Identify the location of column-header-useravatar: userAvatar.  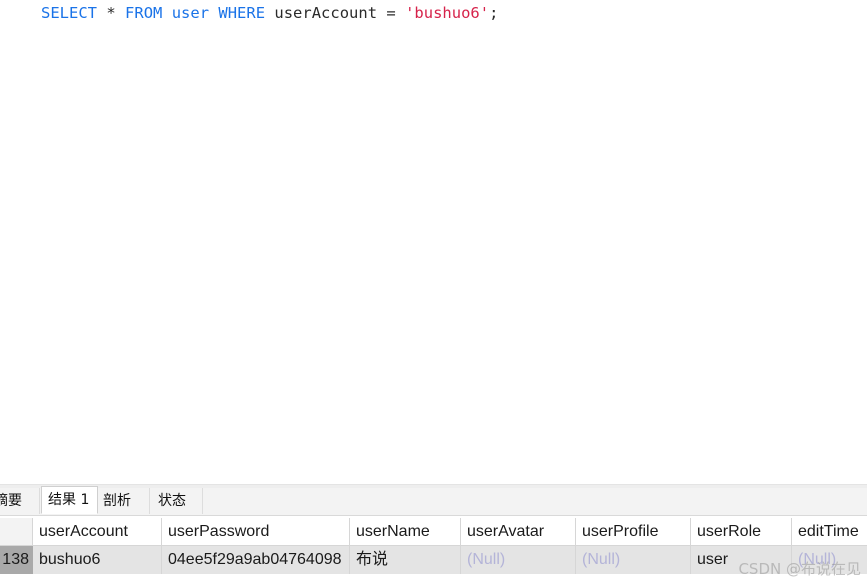
(518, 532).